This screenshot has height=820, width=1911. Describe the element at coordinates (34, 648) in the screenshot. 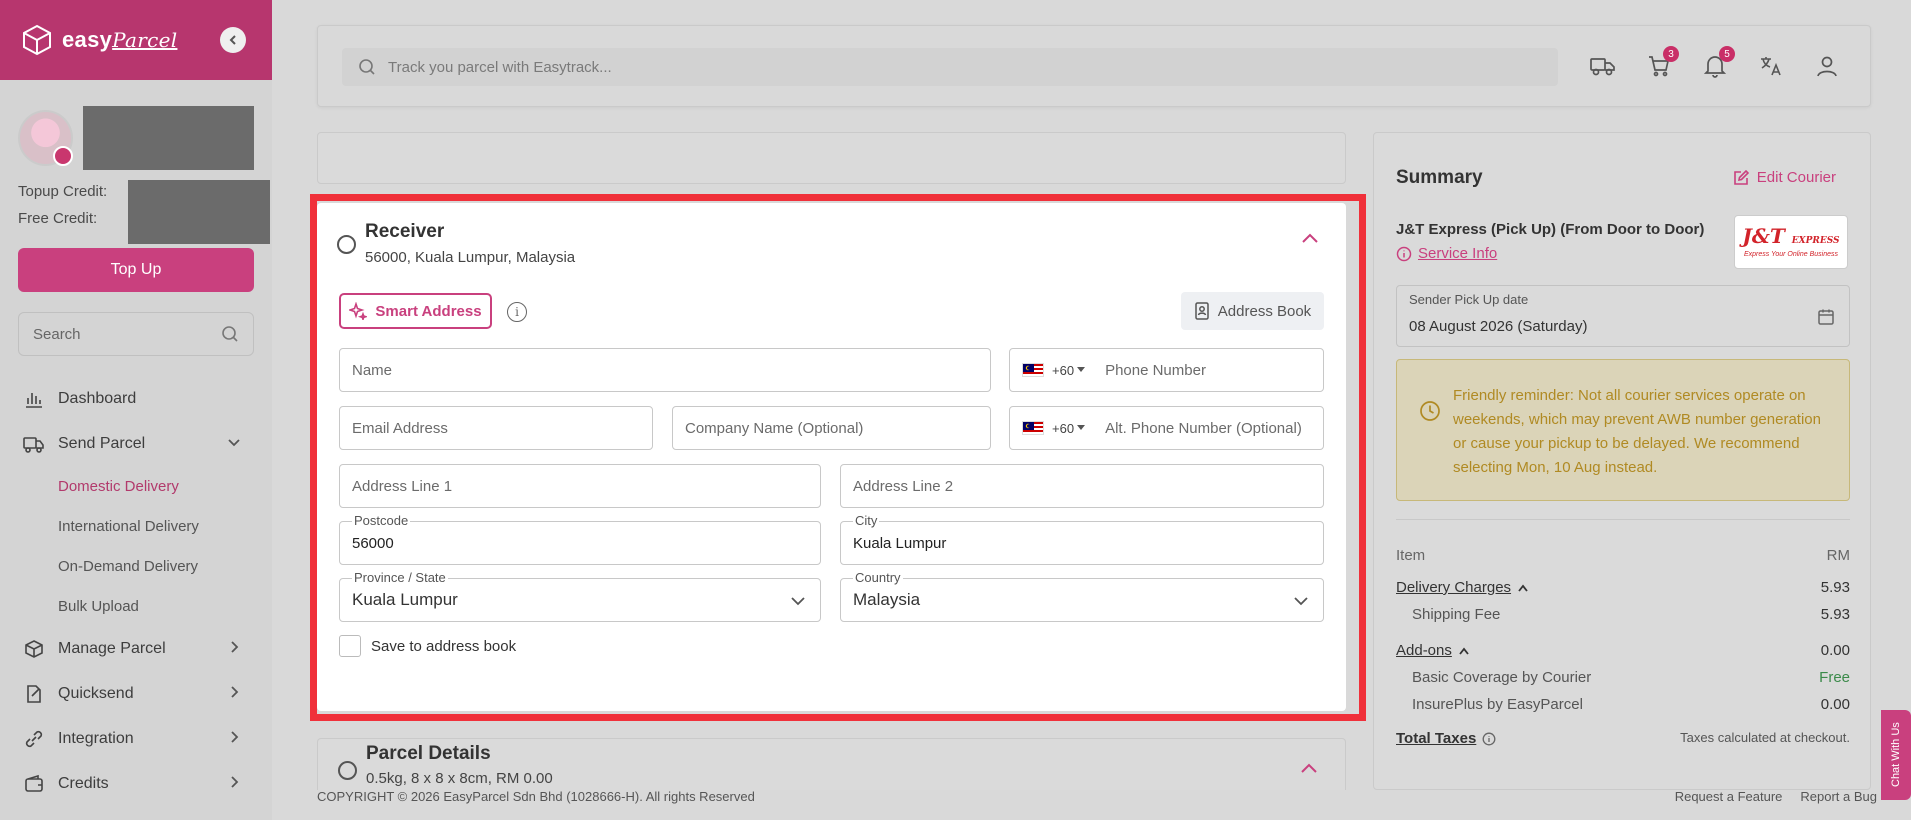

I see `box-icon` at that location.